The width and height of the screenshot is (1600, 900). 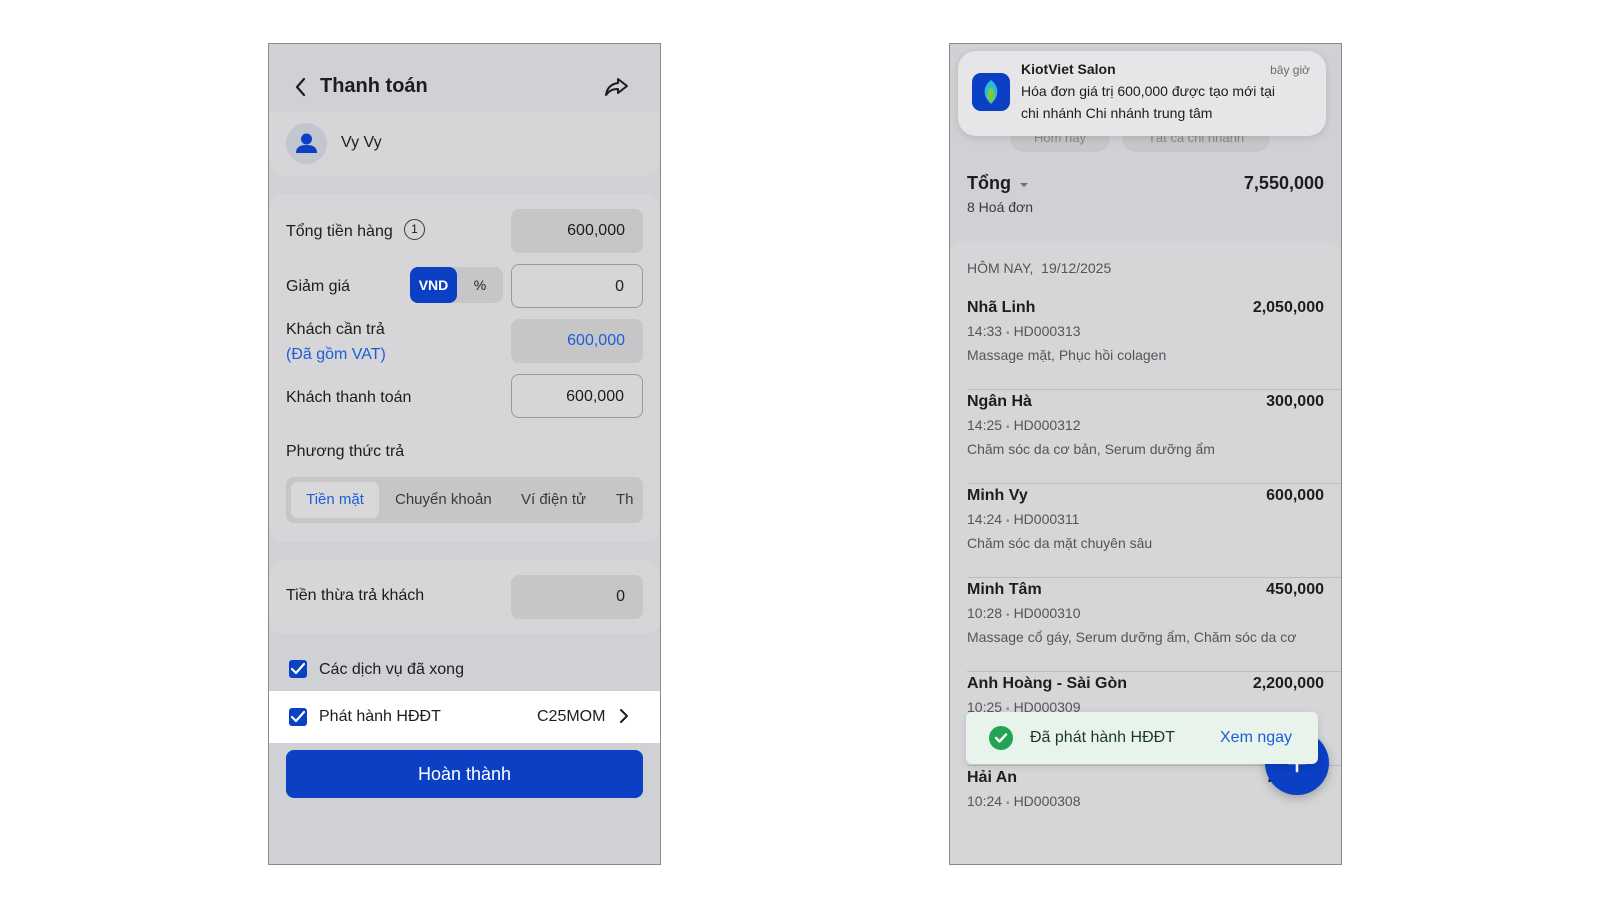 I want to click on toast-view-now-link: Xem ngay, so click(x=1256, y=738).